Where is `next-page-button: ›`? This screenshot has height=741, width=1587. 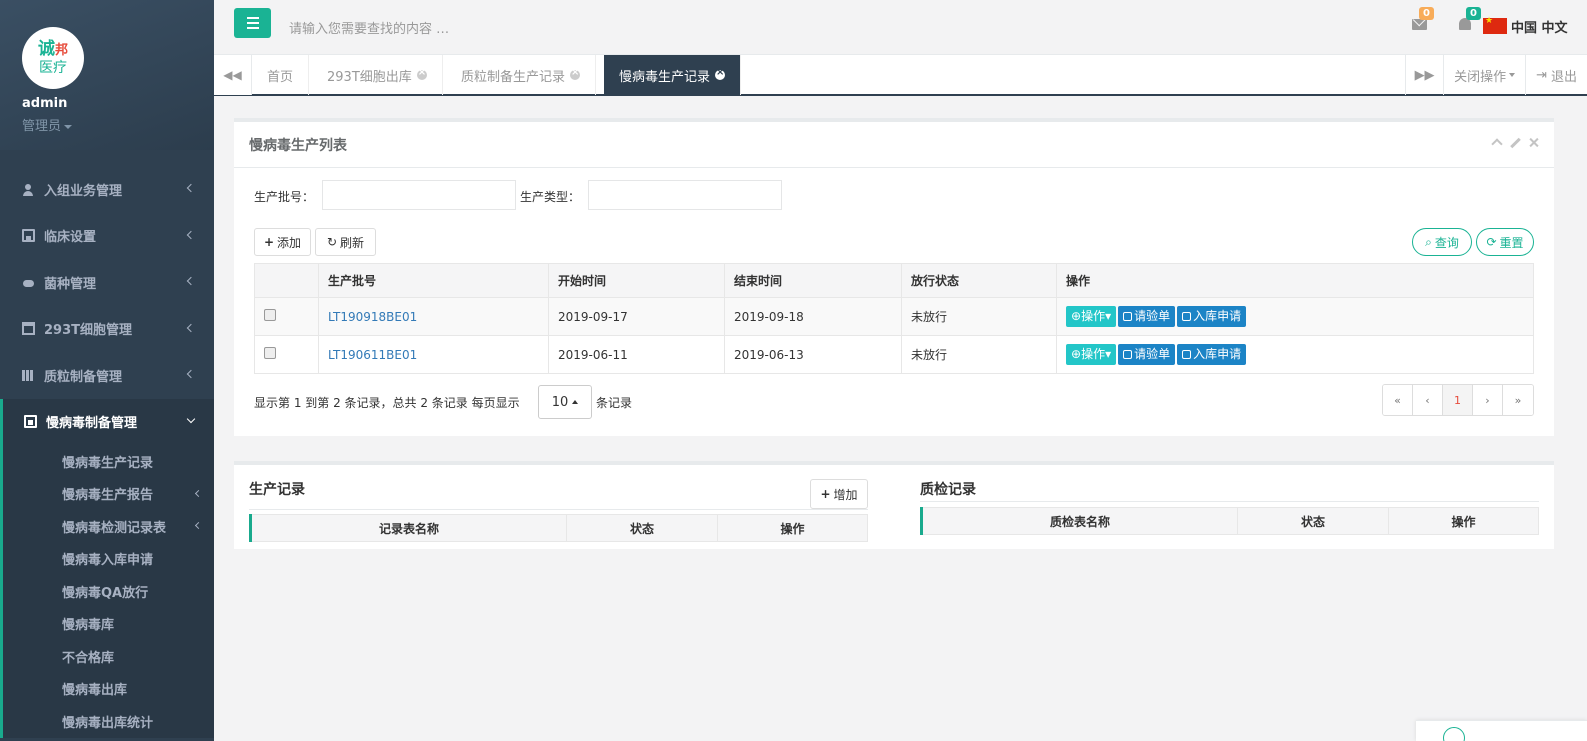 next-page-button: › is located at coordinates (1488, 400).